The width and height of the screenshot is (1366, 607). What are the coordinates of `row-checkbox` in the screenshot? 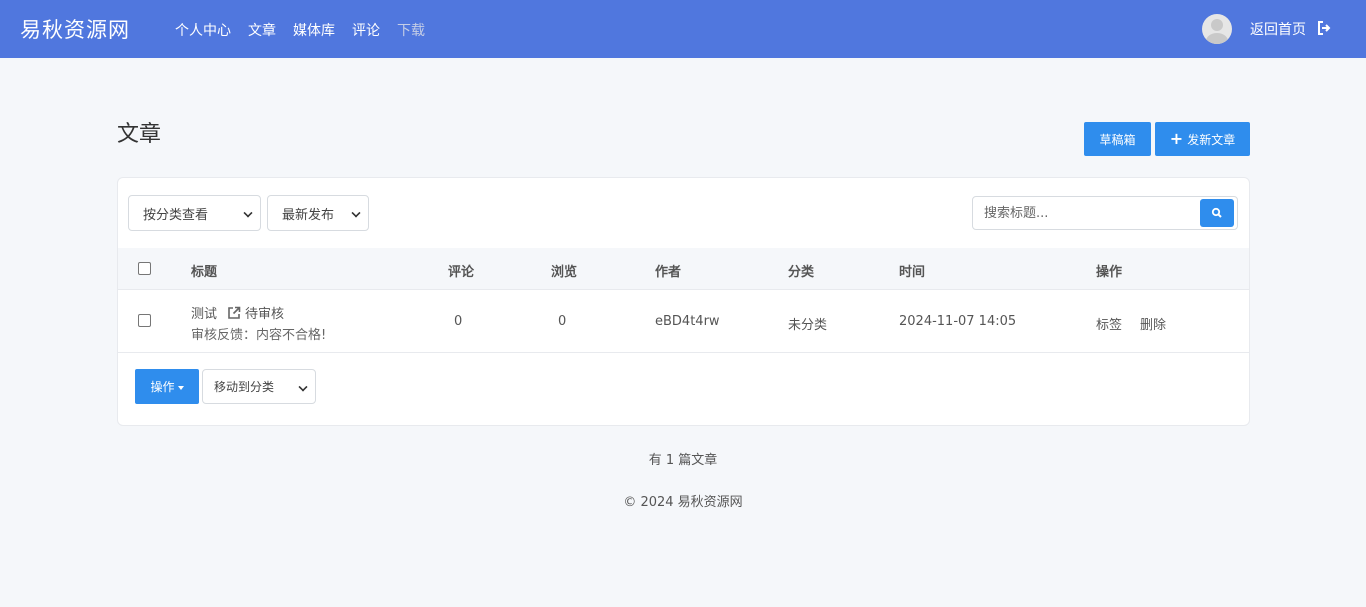 It's located at (144, 320).